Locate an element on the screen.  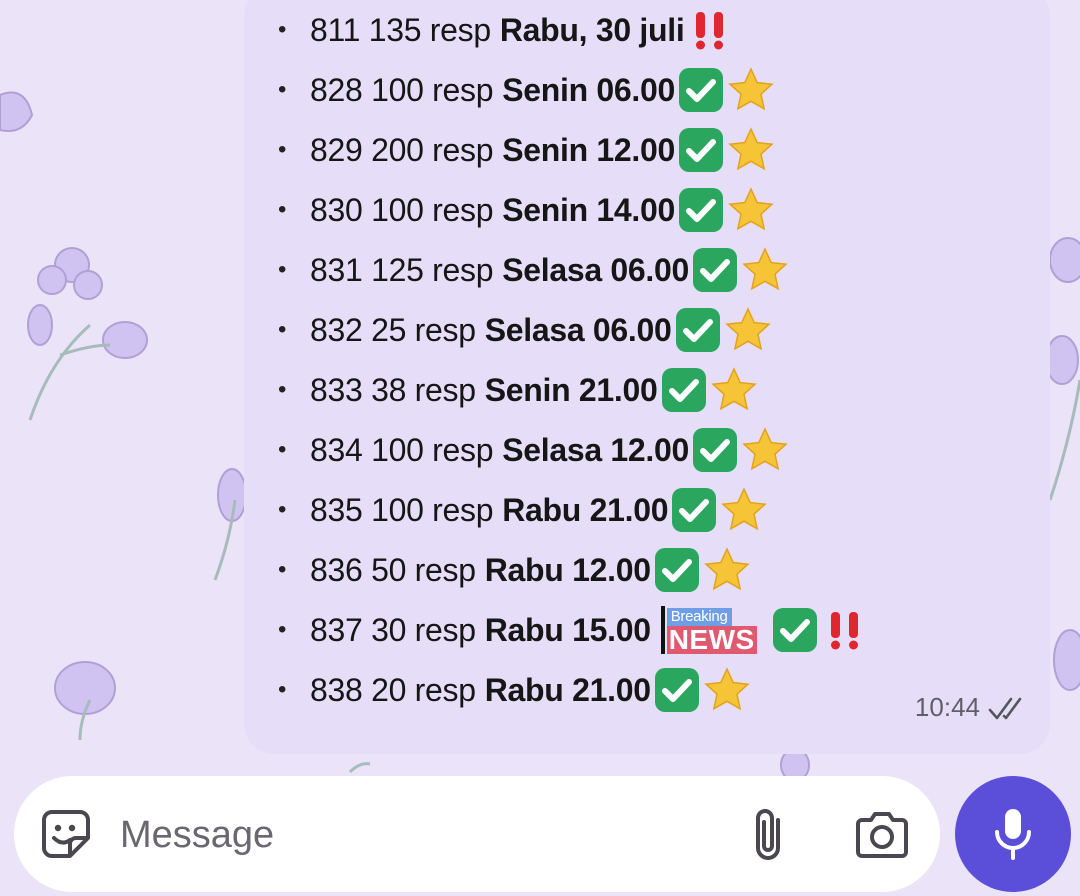
camera-icon is located at coordinates (882, 835).